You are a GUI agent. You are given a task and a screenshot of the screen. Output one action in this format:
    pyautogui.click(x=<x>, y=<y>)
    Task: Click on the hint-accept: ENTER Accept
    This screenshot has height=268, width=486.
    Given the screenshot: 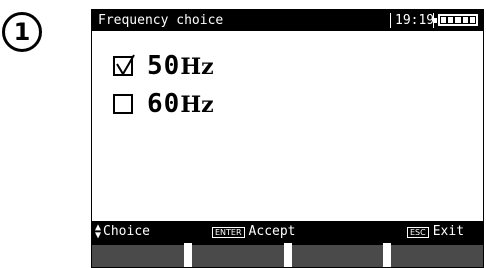 What is the action you would take?
    pyautogui.click(x=254, y=232)
    